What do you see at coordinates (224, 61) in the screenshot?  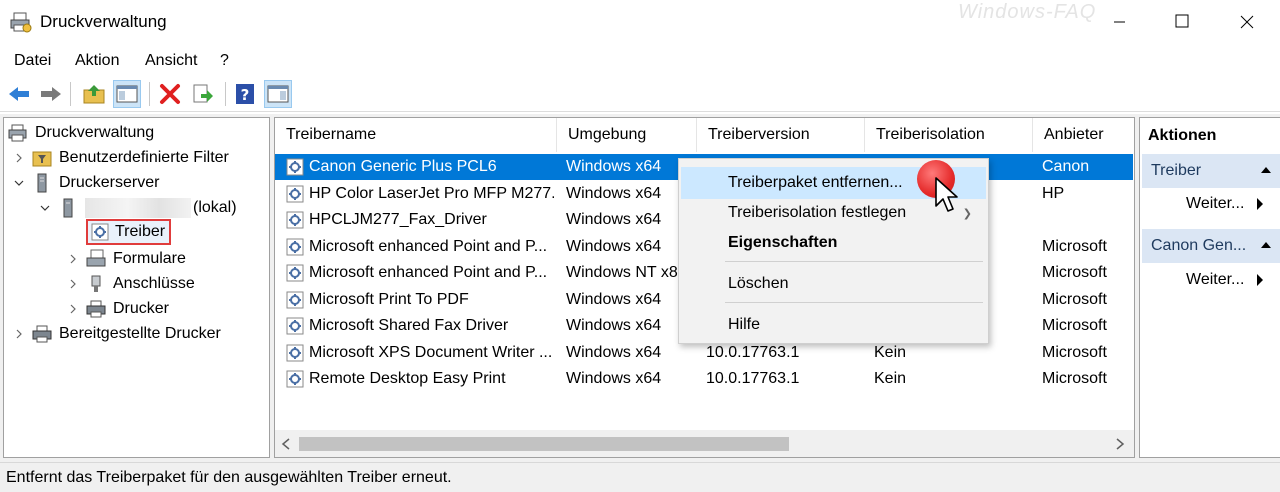 I see `menu-help: ?` at bounding box center [224, 61].